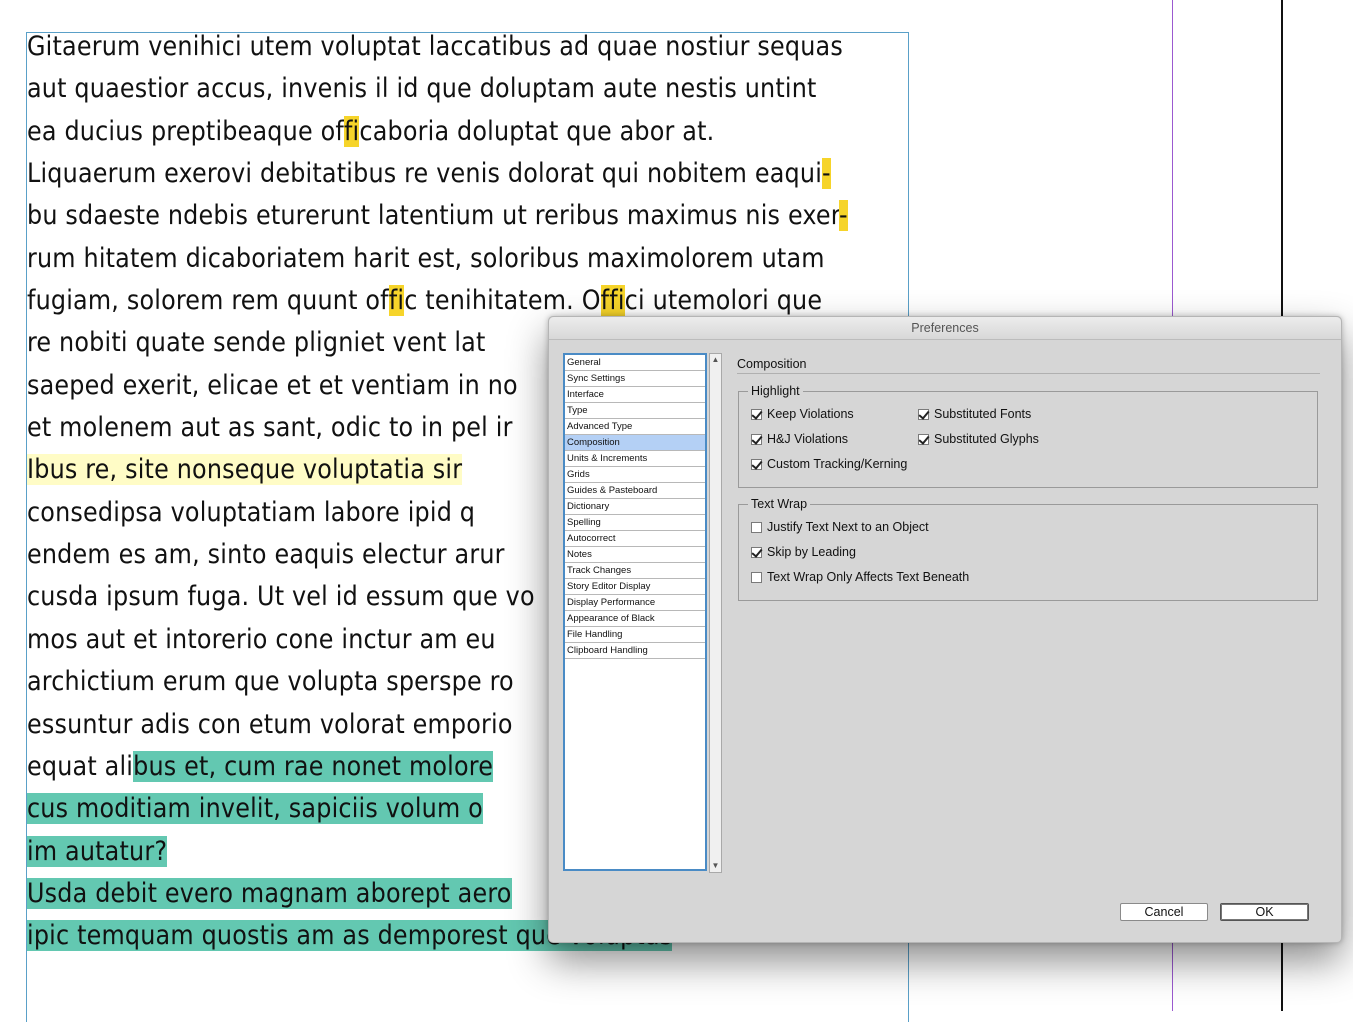 The image size is (1353, 1022). I want to click on highlighted-text: Ibus re, site nonseque voluptatia sir, so click(245, 470).